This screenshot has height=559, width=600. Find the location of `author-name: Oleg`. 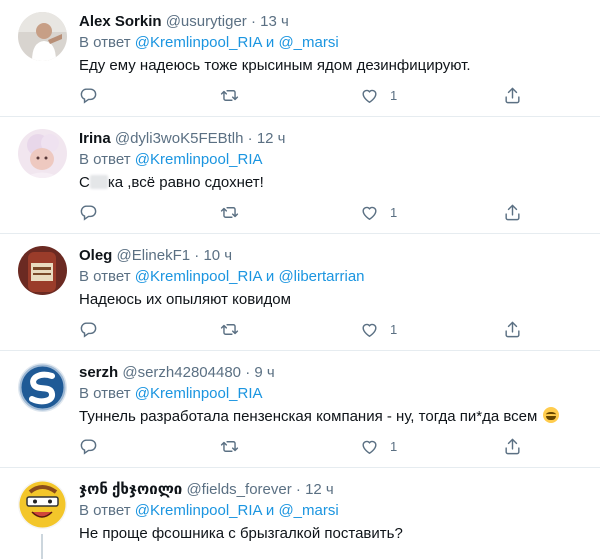

author-name: Oleg is located at coordinates (95, 255).